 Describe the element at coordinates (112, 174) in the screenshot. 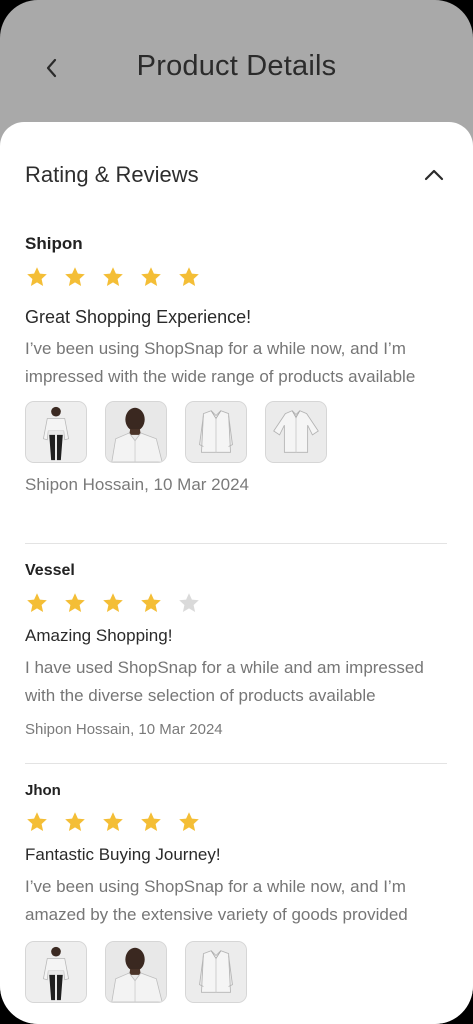

I see `section-title: Rating & Reviews` at that location.